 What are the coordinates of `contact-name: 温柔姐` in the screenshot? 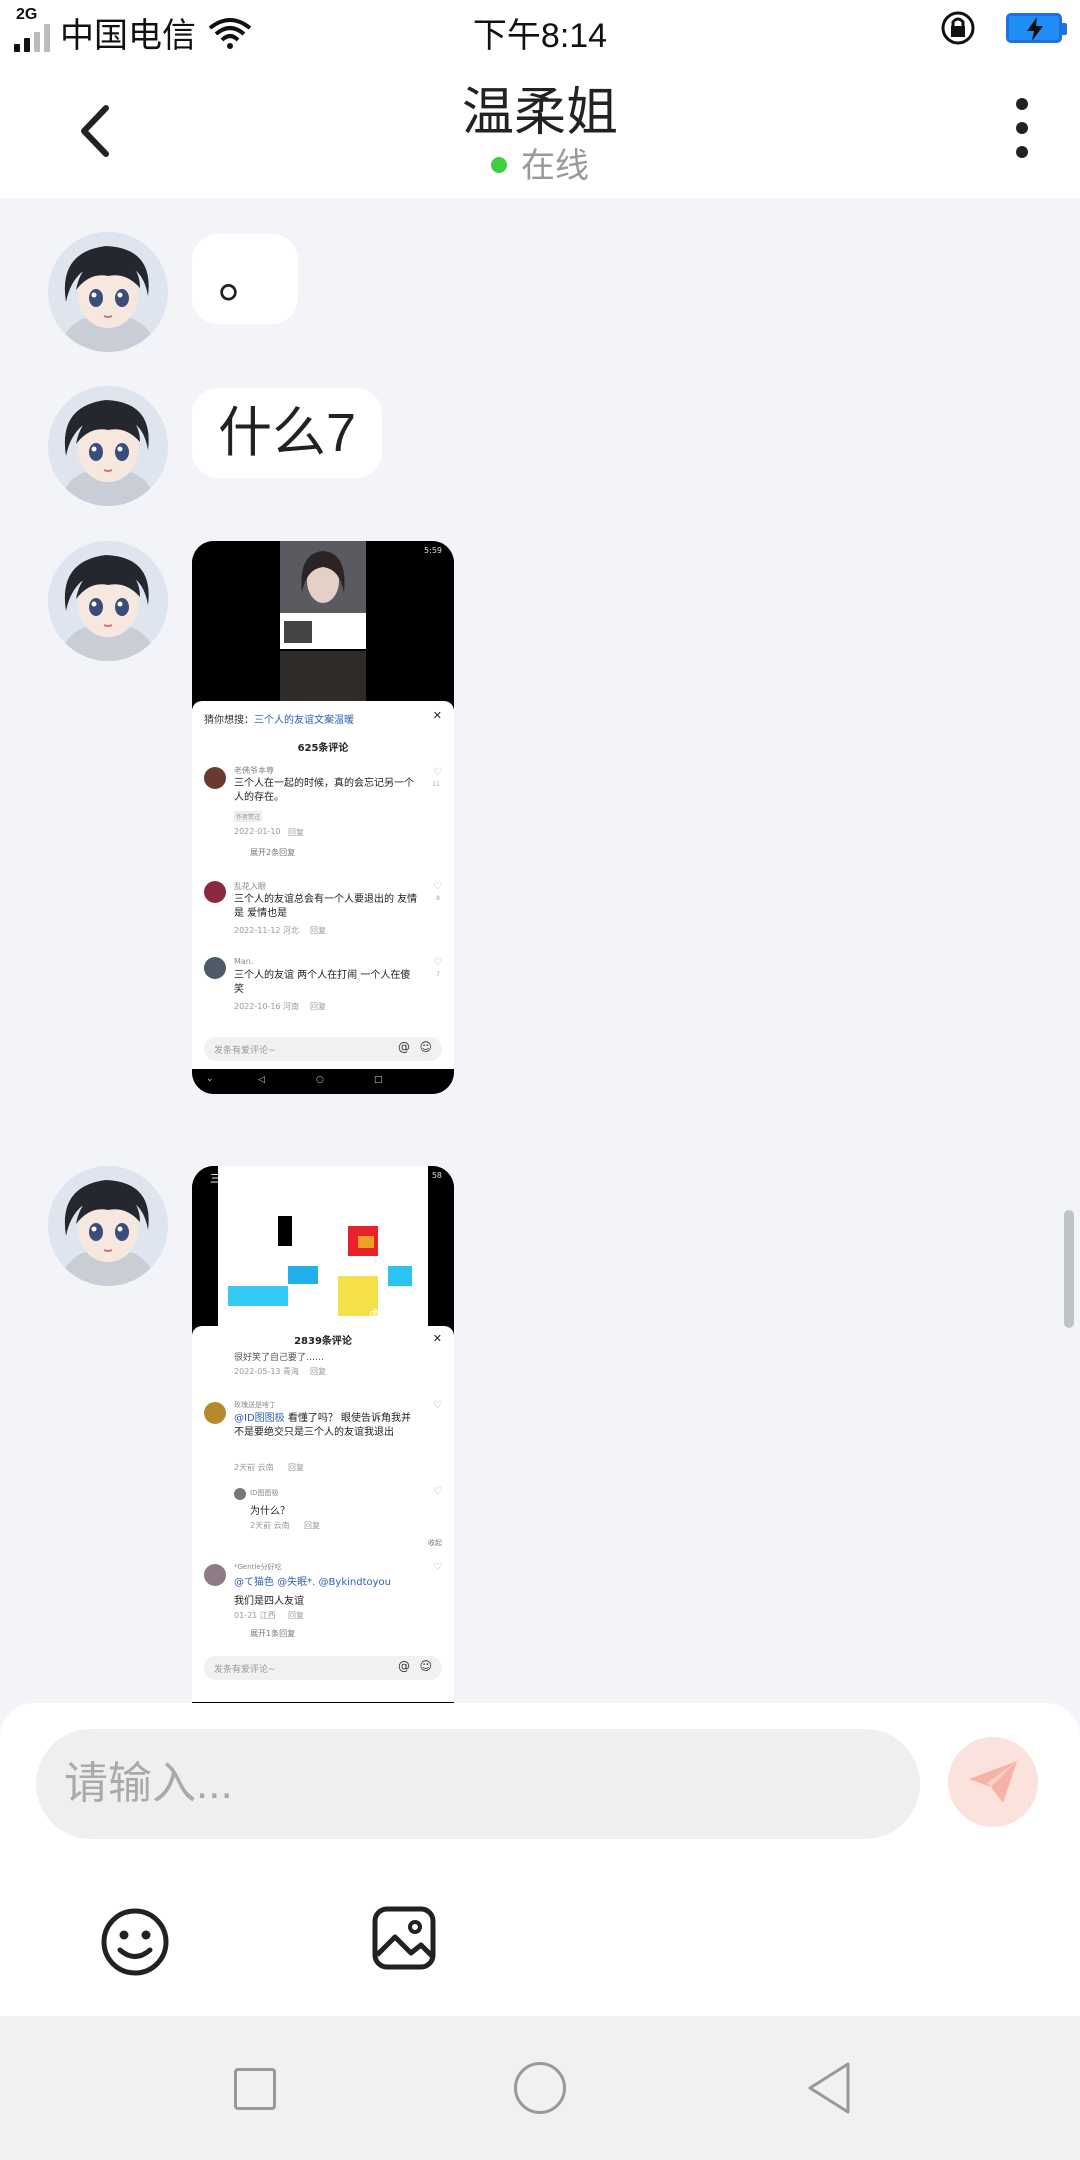 It's located at (539, 113).